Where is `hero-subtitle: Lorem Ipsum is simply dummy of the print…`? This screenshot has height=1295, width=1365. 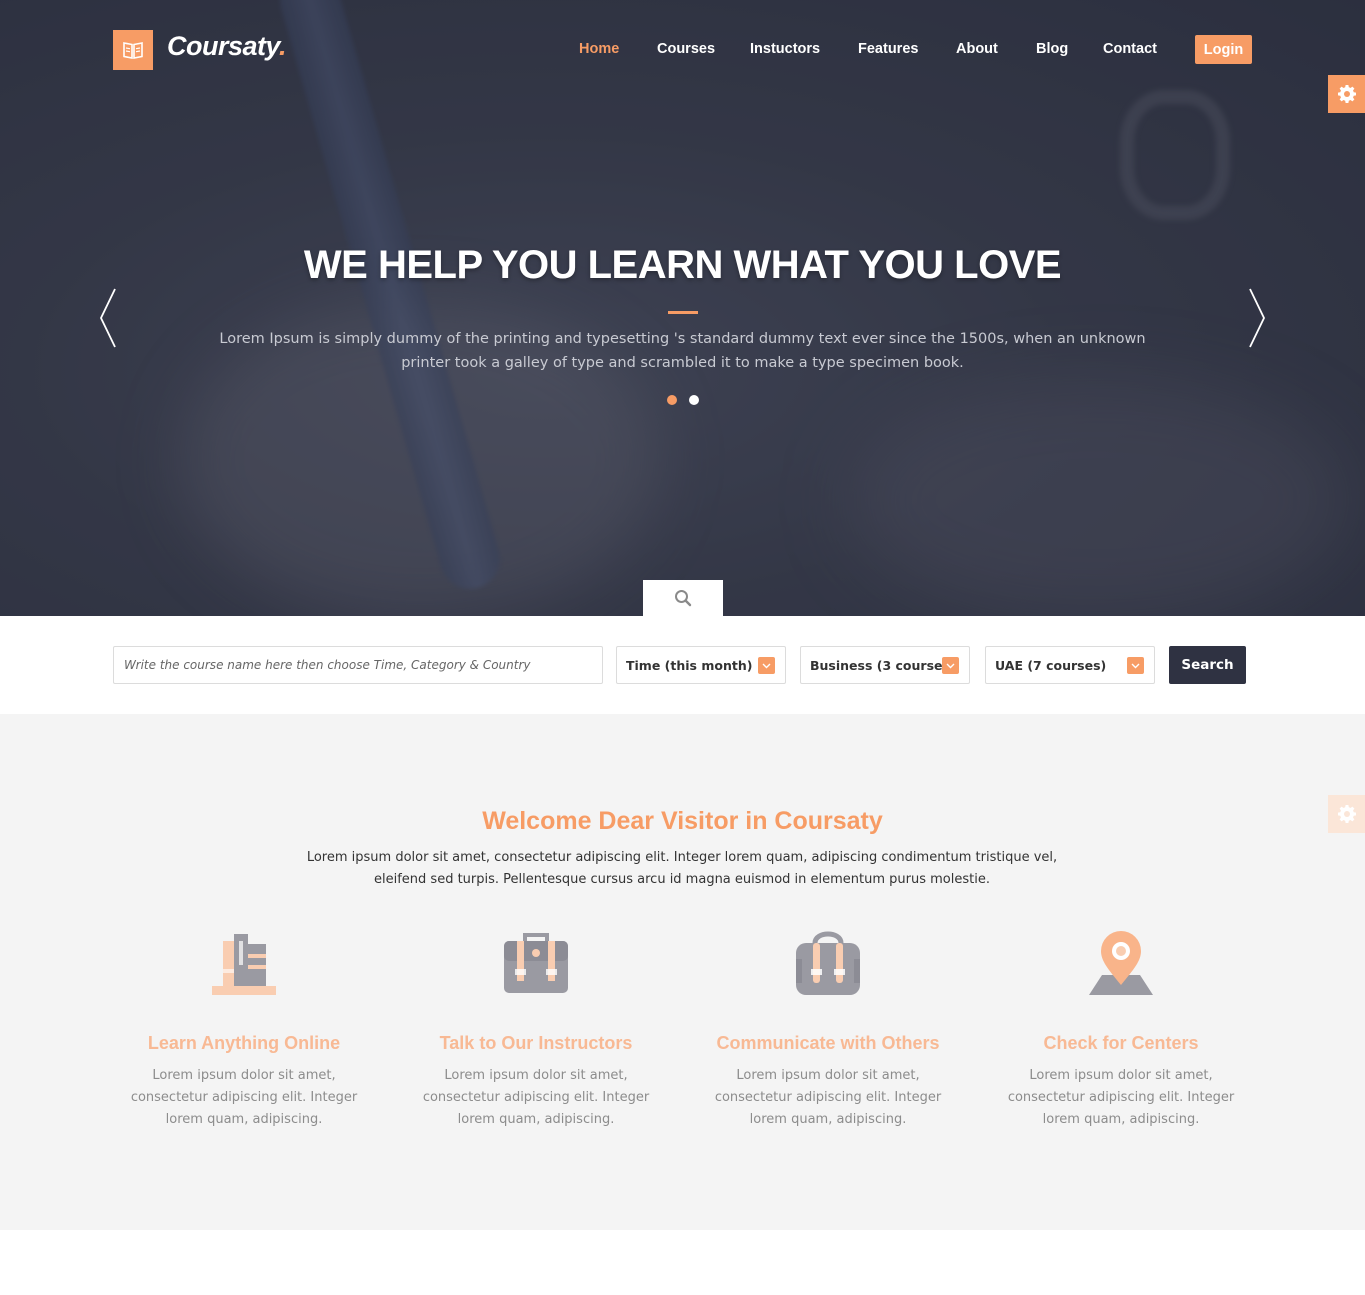 hero-subtitle: Lorem Ipsum is simply dummy of the print… is located at coordinates (682, 351).